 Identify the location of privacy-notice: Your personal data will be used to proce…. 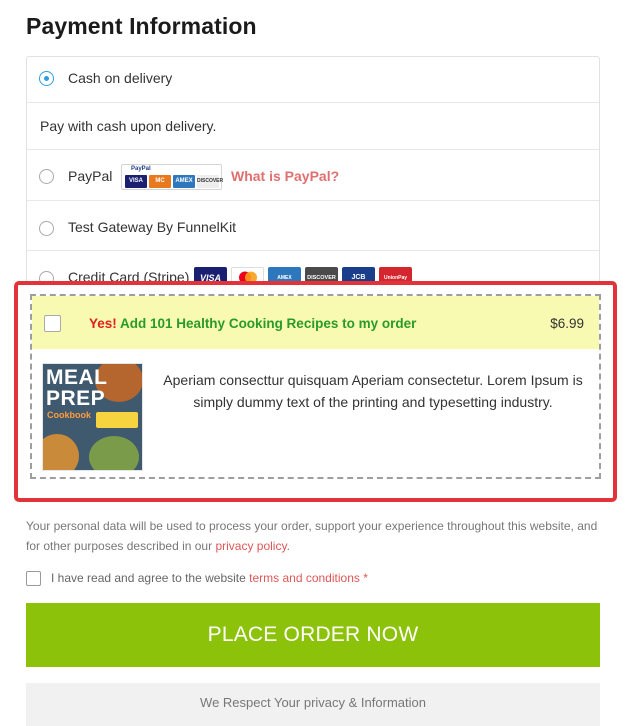
(316, 536).